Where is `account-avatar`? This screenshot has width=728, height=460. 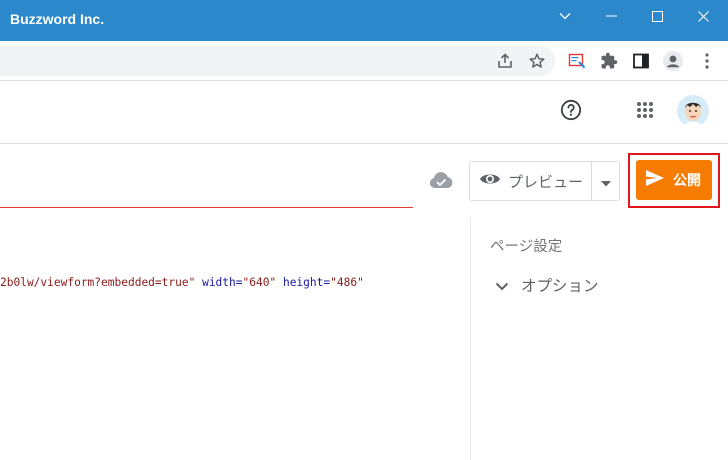
account-avatar is located at coordinates (693, 111).